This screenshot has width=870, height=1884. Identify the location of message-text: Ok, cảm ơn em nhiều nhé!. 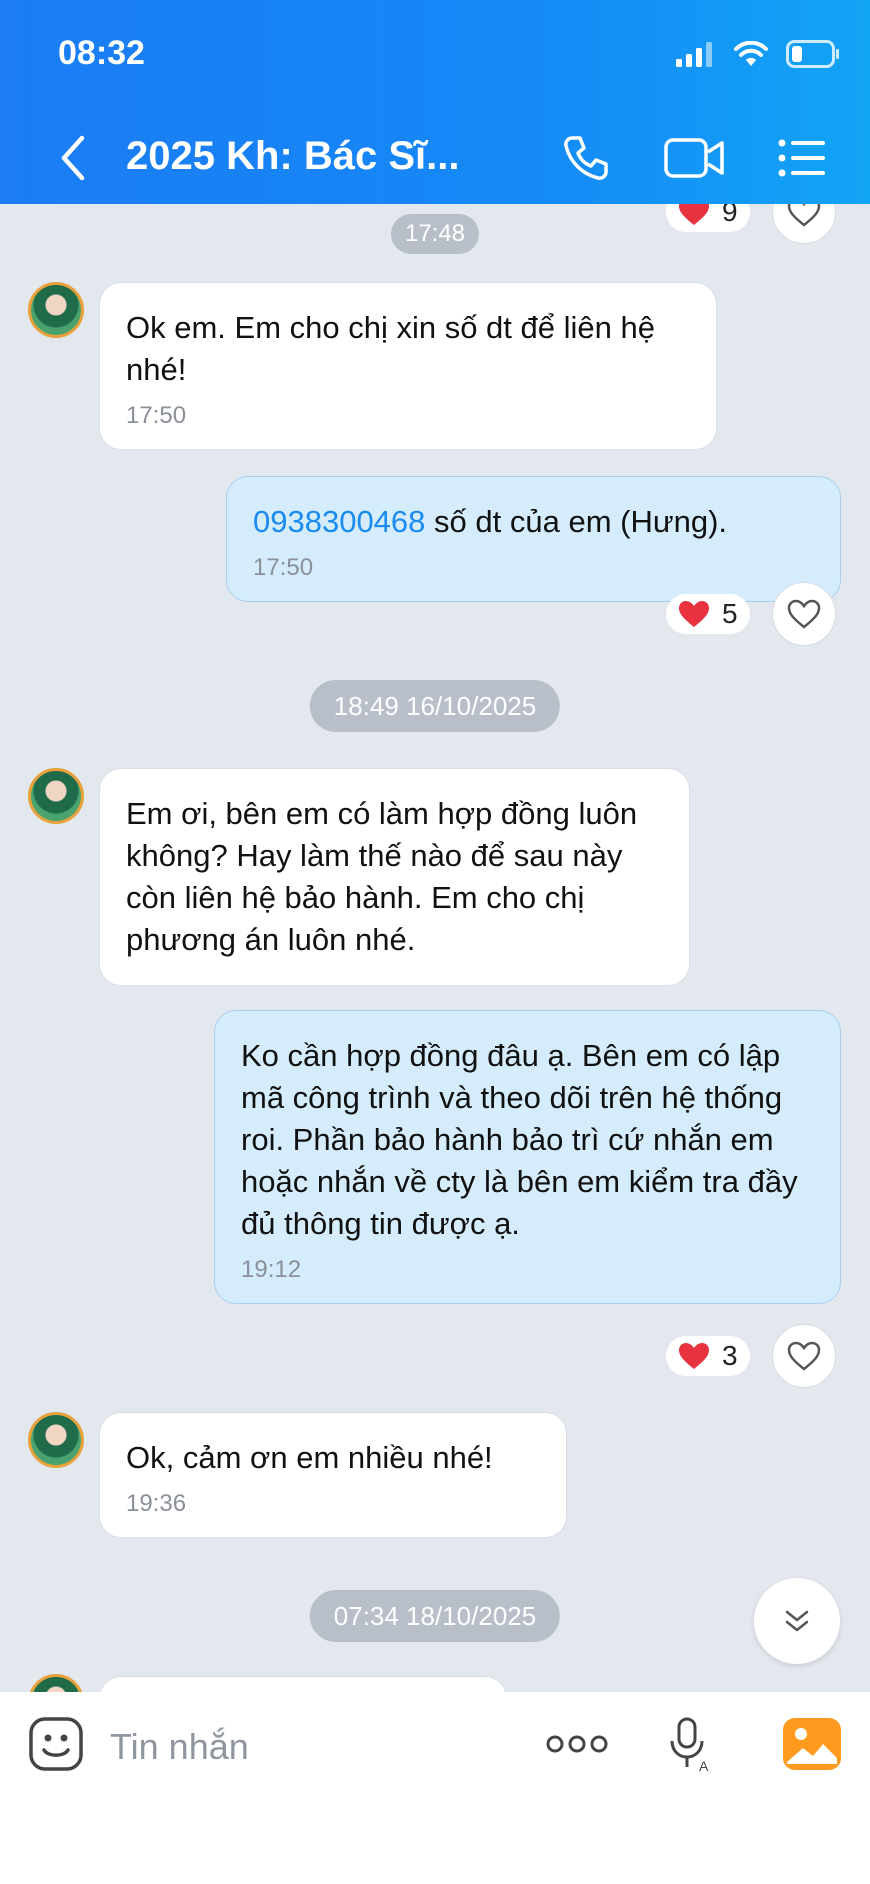
(309, 1457).